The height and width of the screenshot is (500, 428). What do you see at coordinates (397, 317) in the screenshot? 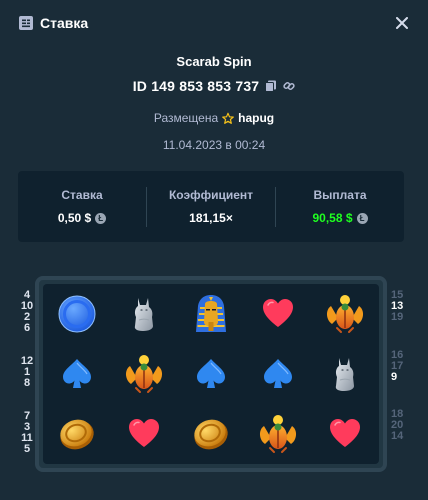
I see `payline-number: 19` at bounding box center [397, 317].